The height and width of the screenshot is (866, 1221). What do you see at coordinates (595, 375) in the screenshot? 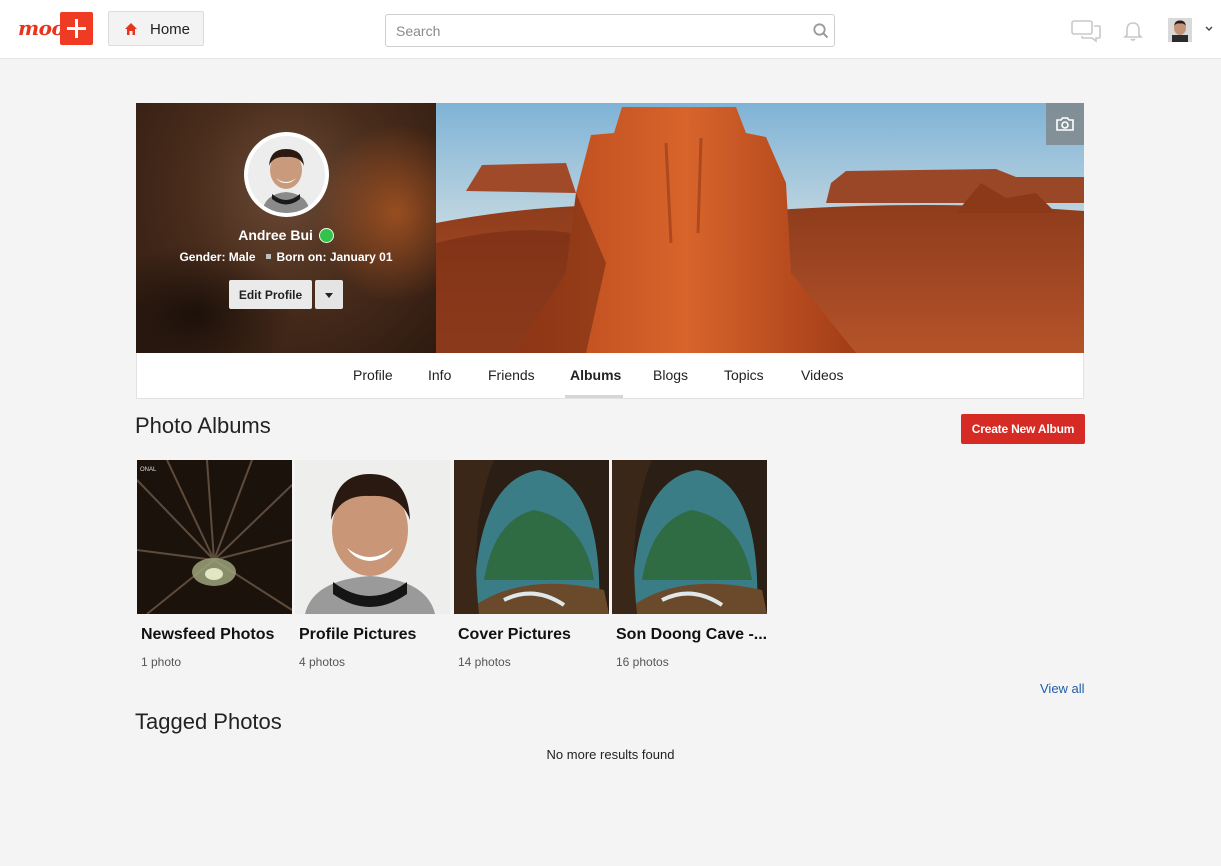
I see `tab-albums: Albums` at bounding box center [595, 375].